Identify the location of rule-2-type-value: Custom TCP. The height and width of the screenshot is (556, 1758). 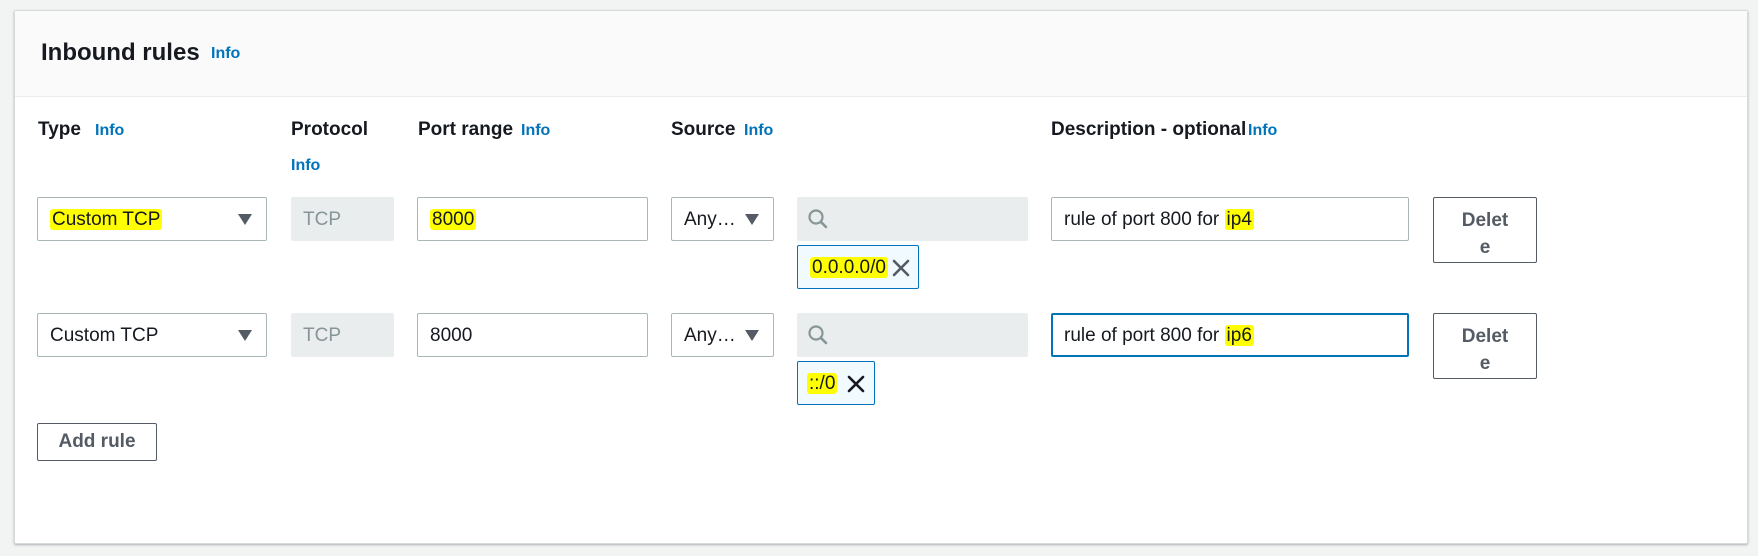
(104, 335).